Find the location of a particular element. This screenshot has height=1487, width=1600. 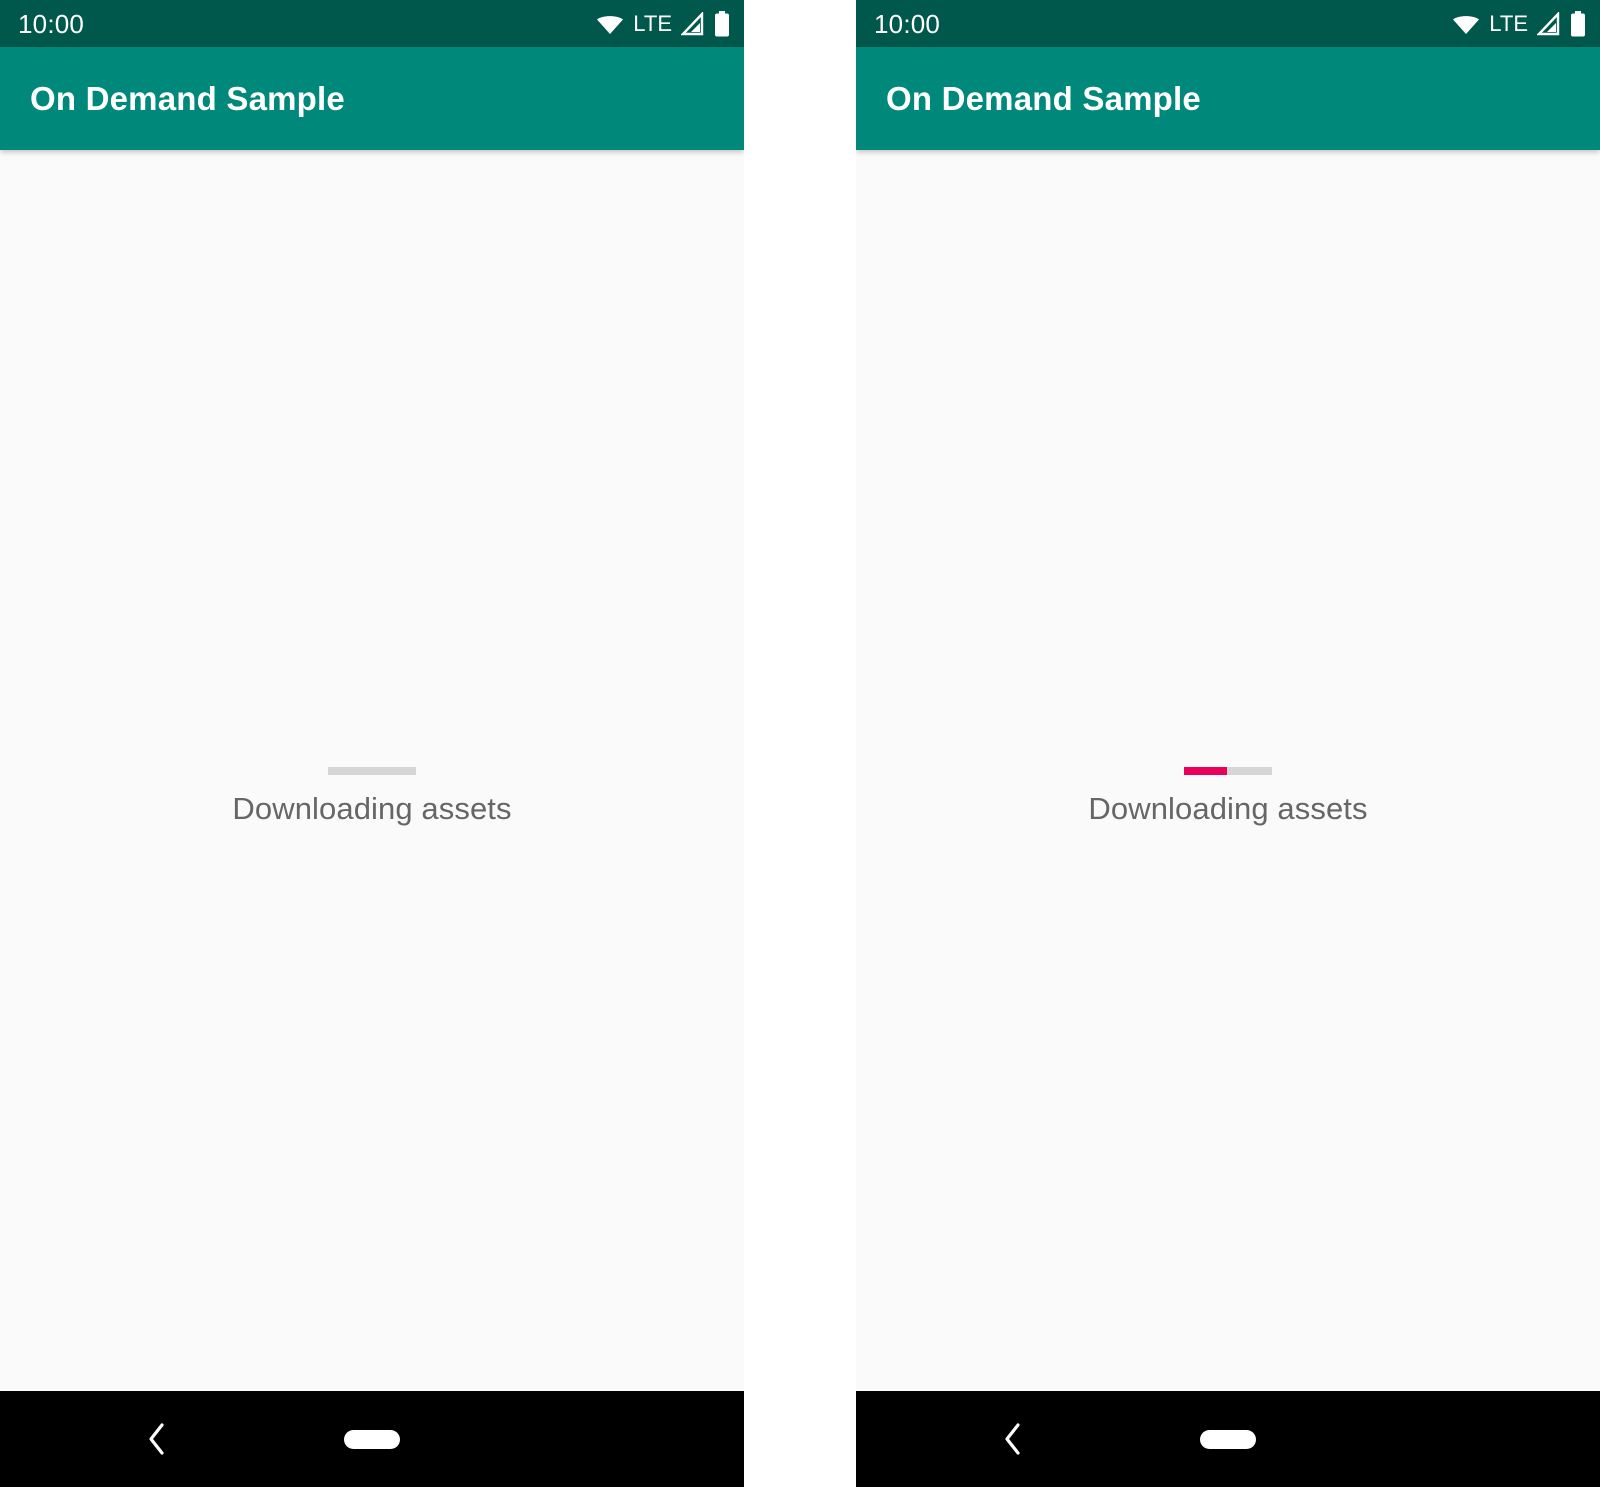

panel-gutter is located at coordinates (800, 743).